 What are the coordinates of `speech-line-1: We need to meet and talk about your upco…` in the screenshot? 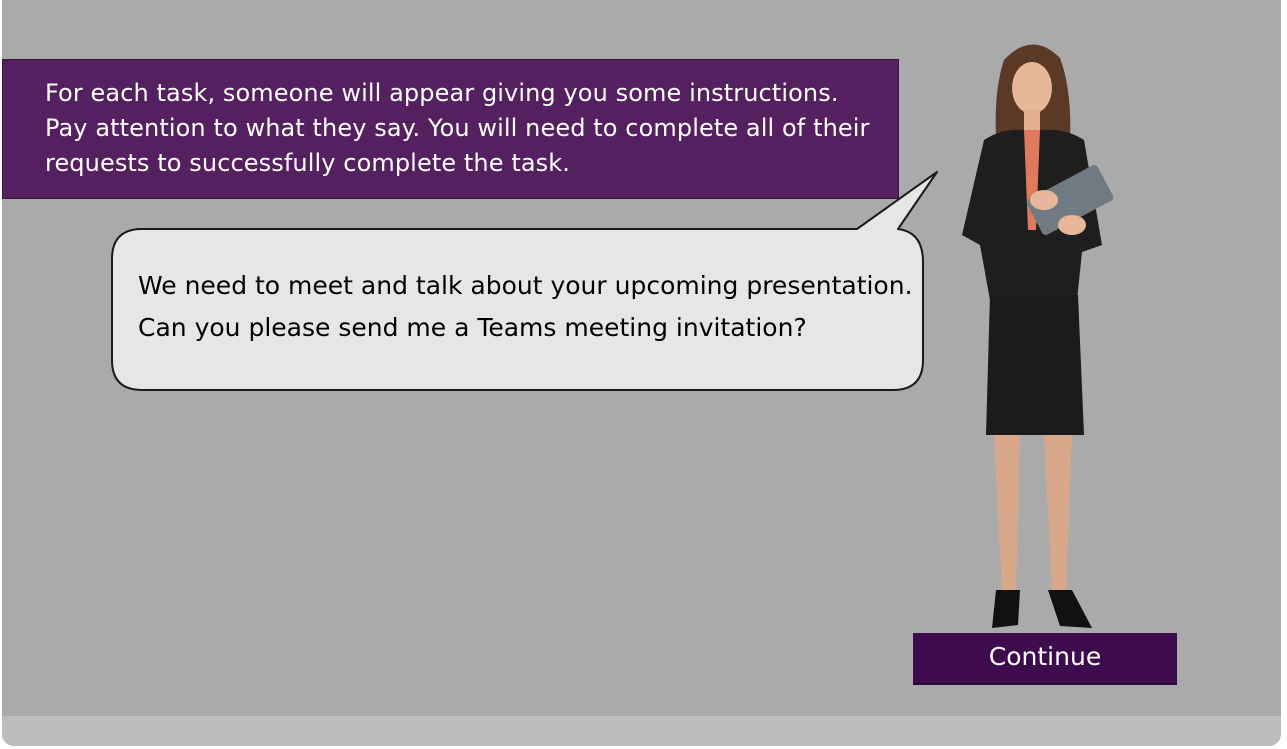 It's located at (525, 285).